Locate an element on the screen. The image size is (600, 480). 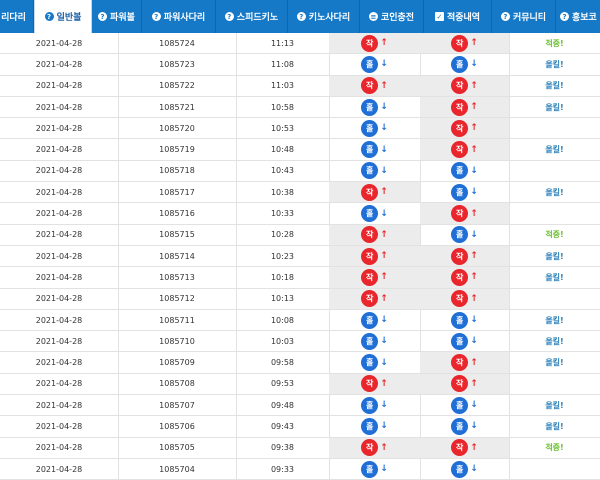
time-cell: 09:58 is located at coordinates (283, 362).